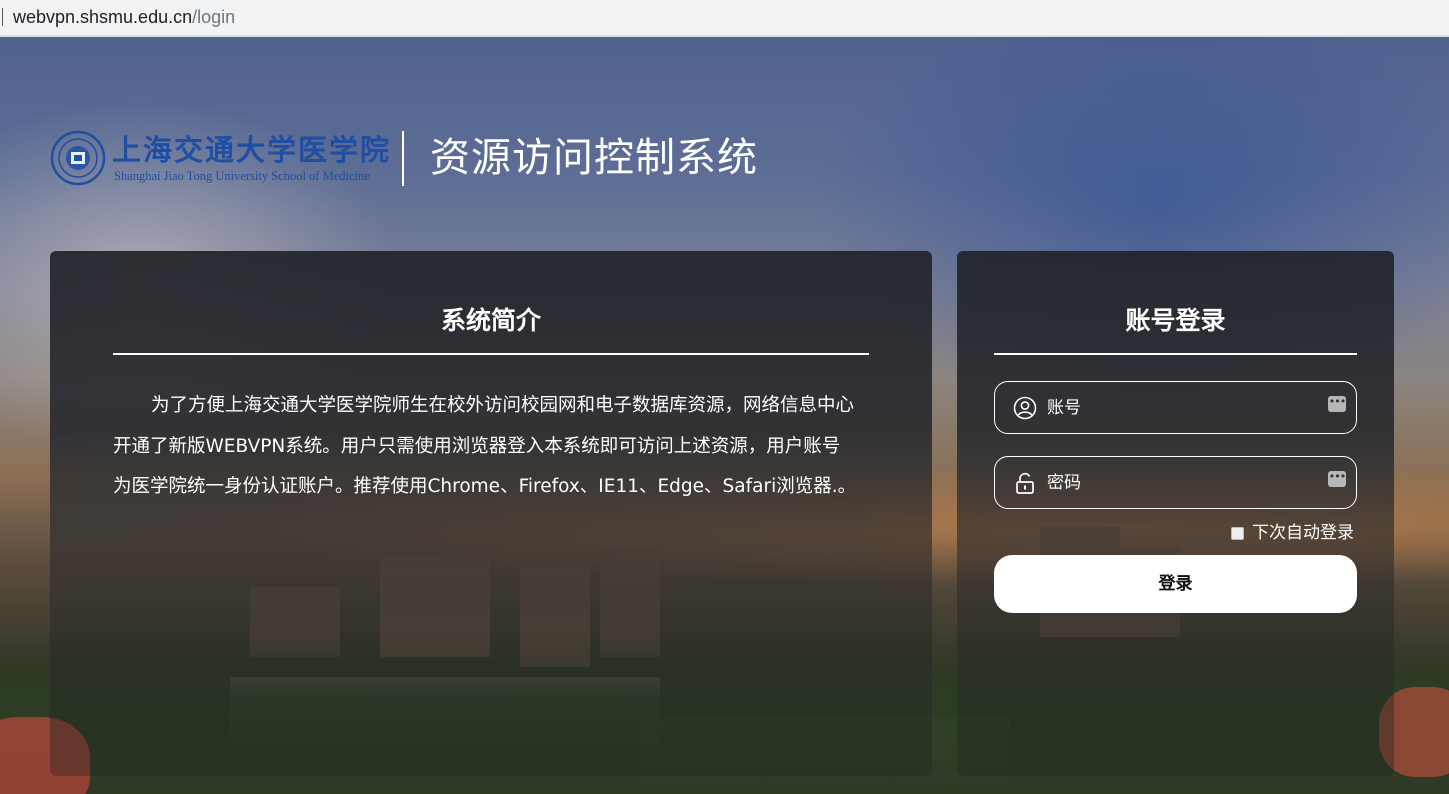 The height and width of the screenshot is (794, 1449). What do you see at coordinates (1337, 479) in the screenshot?
I see `password-manager-key-icon-2: •••` at bounding box center [1337, 479].